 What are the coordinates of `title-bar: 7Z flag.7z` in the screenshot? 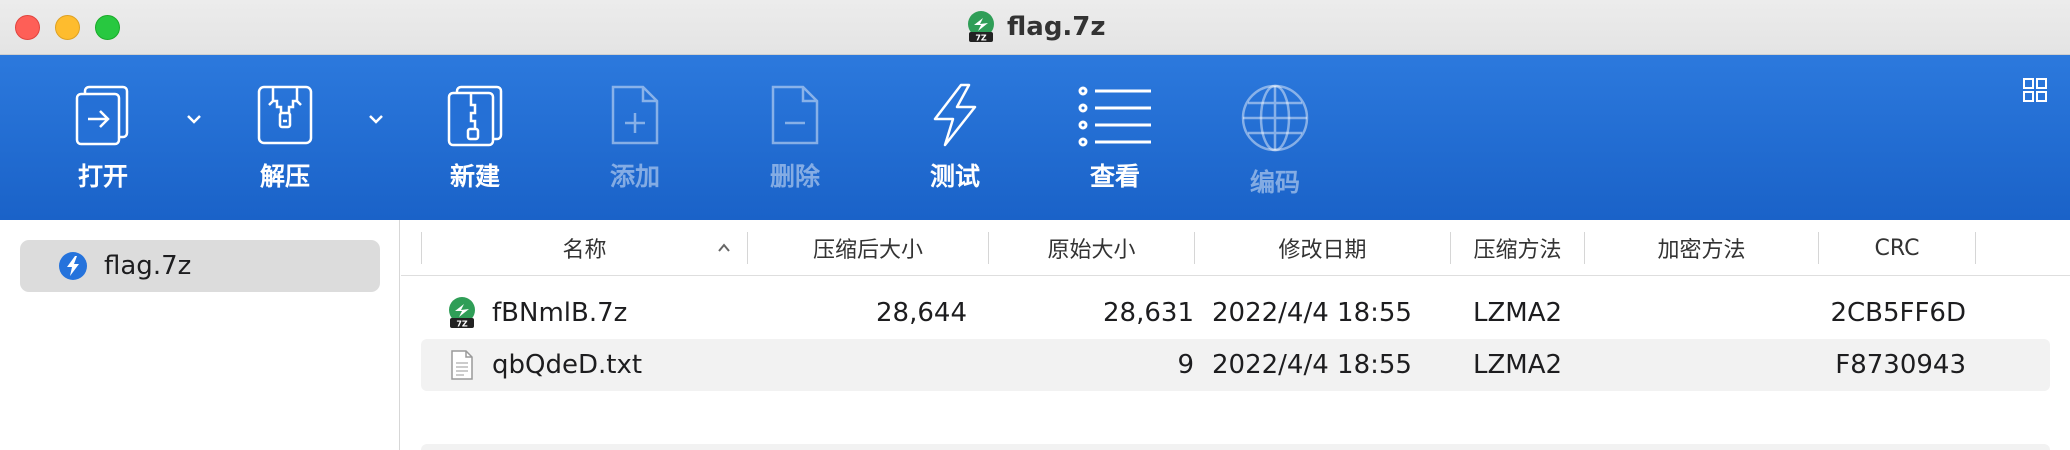 It's located at (1035, 27).